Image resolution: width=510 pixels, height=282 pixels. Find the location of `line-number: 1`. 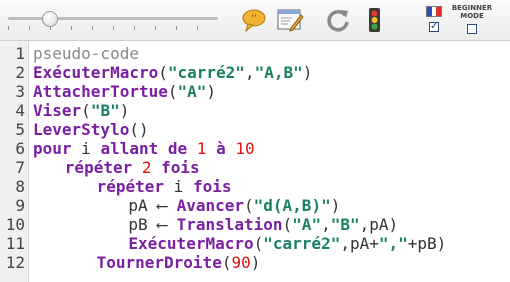

line-number: 1 is located at coordinates (20, 53).